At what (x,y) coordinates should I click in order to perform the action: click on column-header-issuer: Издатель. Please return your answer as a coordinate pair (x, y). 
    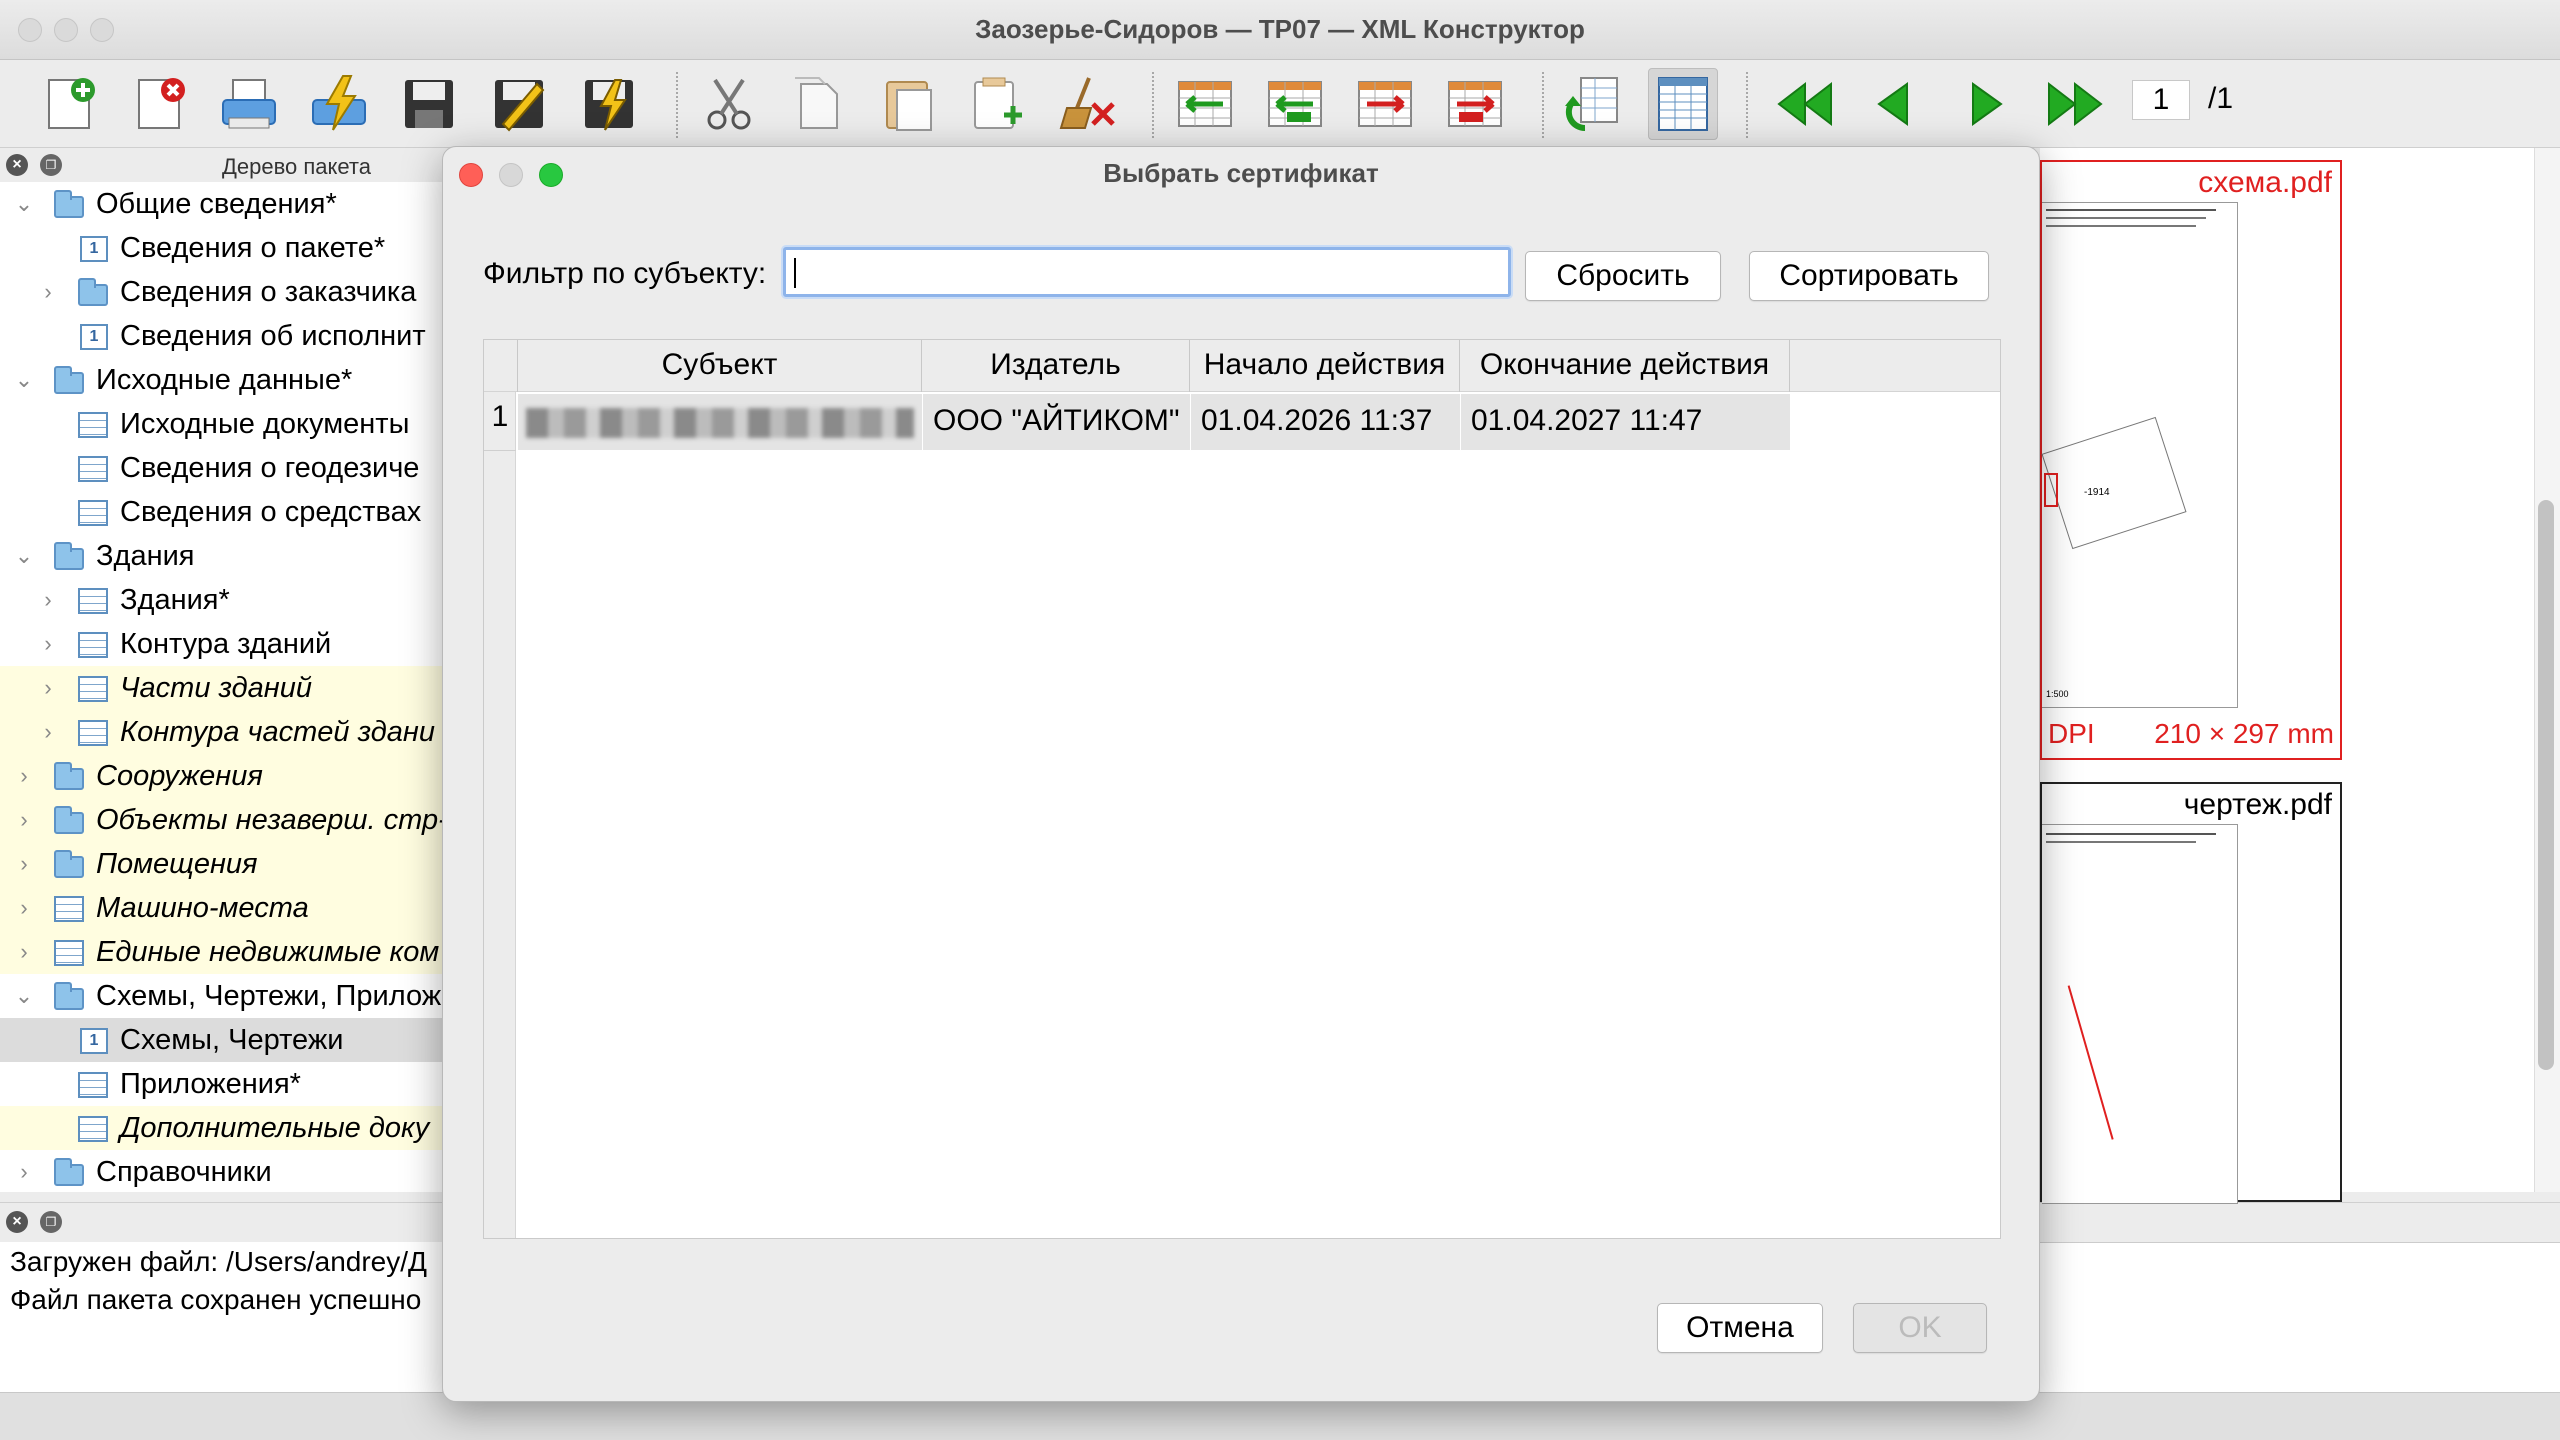
    Looking at the image, I should click on (1056, 366).